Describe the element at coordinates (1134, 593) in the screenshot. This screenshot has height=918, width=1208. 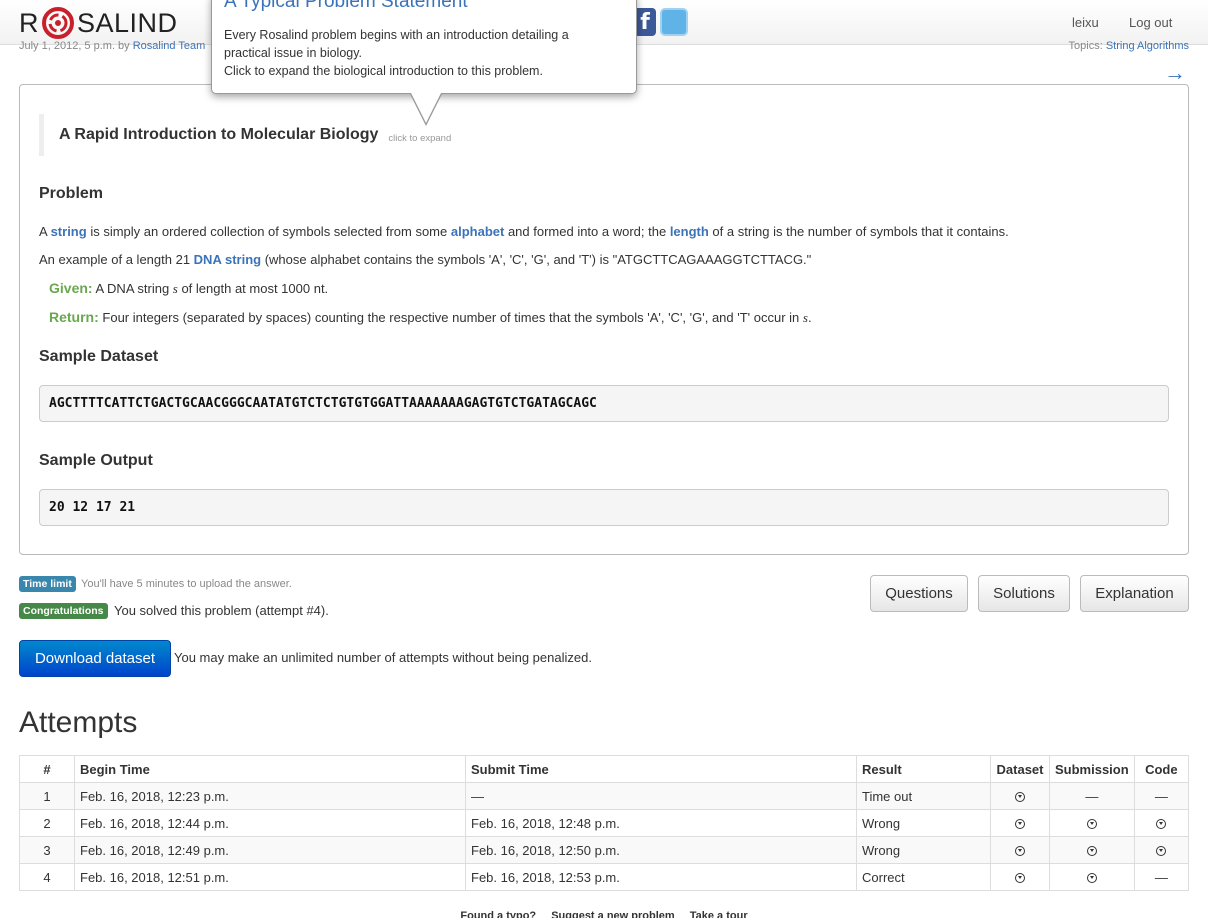
I see `explanation-button: Explanation` at that location.